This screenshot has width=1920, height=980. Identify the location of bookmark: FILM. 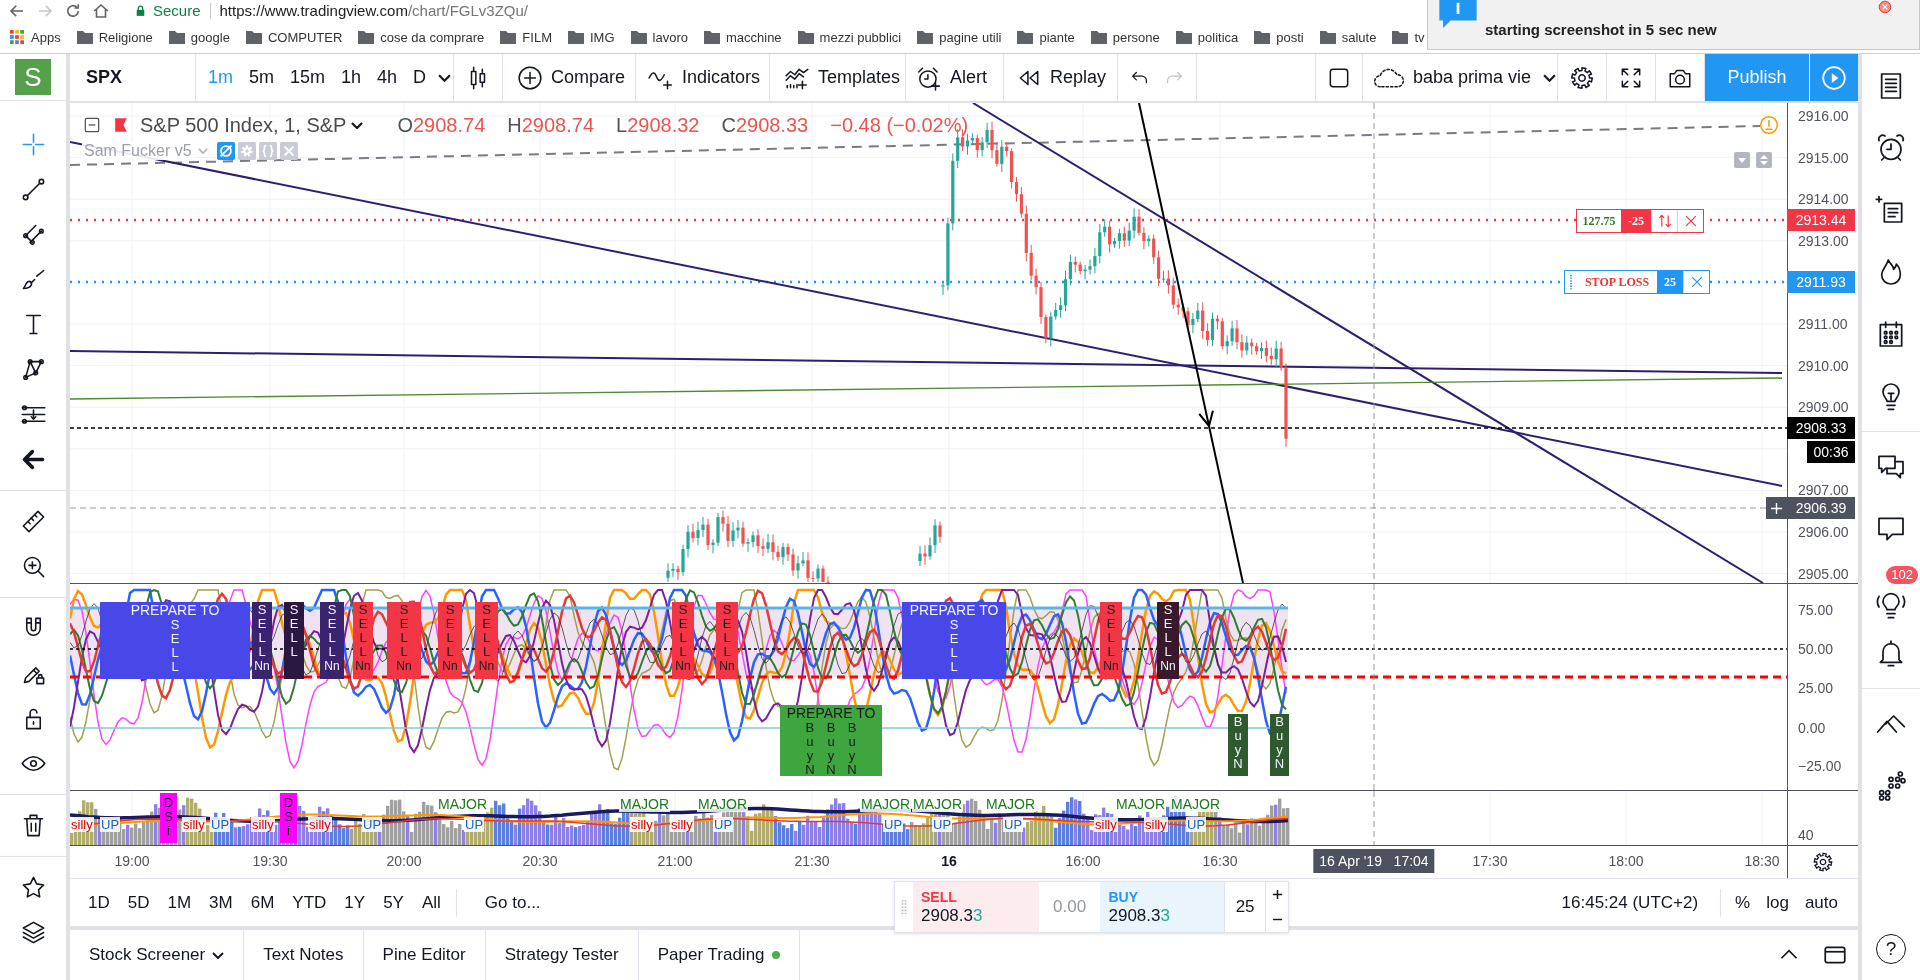
(526, 37).